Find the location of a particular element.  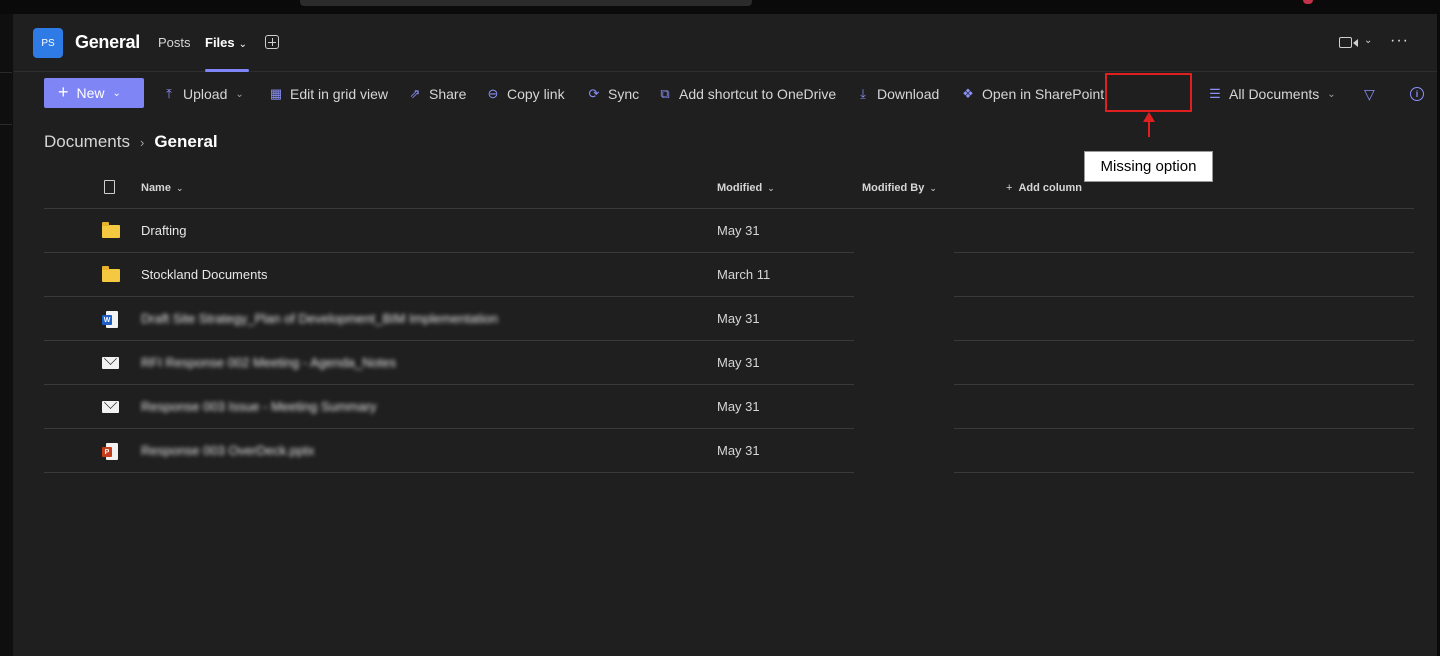

edit-grid-label: Edit in grid view is located at coordinates (339, 94).